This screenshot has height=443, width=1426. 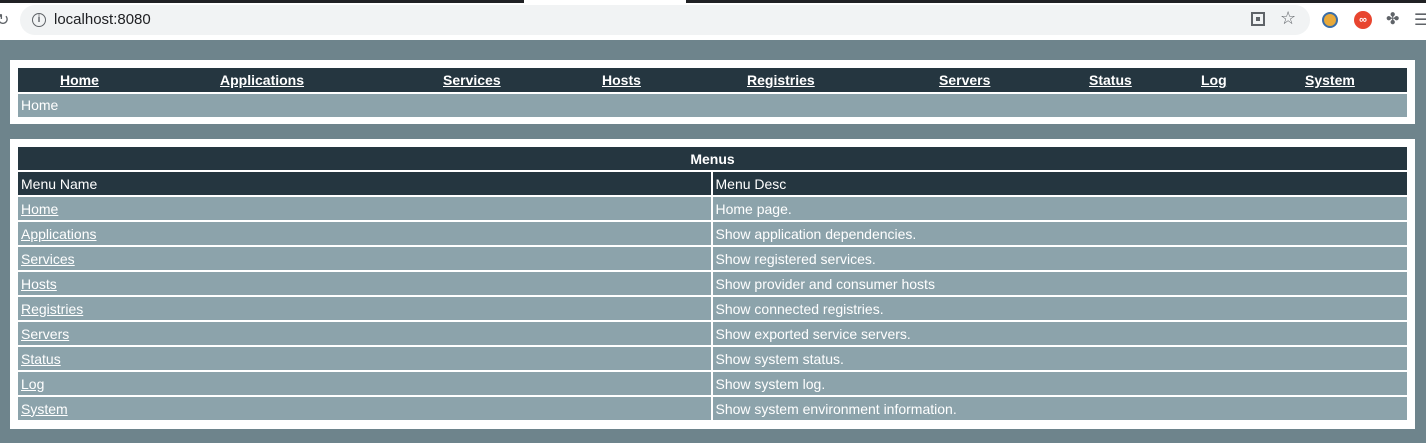 I want to click on table-row: Servers Show exported service servers., so click(x=712, y=332).